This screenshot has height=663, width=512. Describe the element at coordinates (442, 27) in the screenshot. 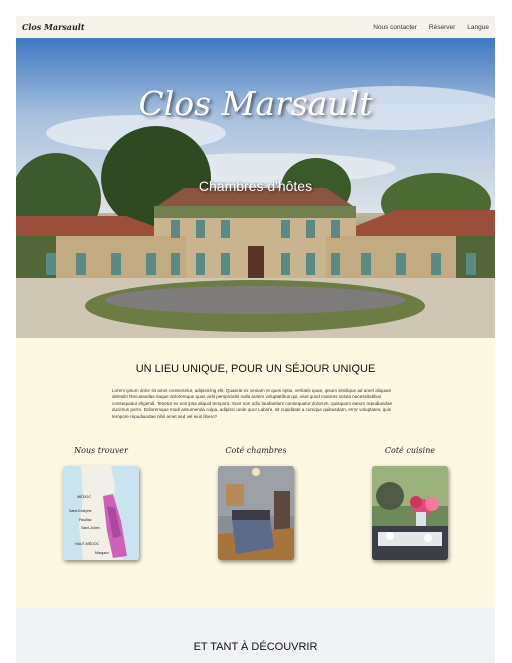

I see `nav-link-book: Réserver` at that location.